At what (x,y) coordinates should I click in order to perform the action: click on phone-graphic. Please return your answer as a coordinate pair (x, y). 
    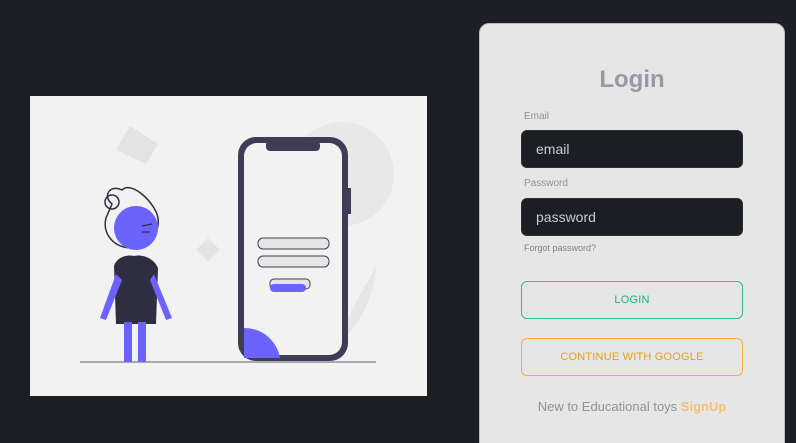
    Looking at the image, I should click on (294, 249).